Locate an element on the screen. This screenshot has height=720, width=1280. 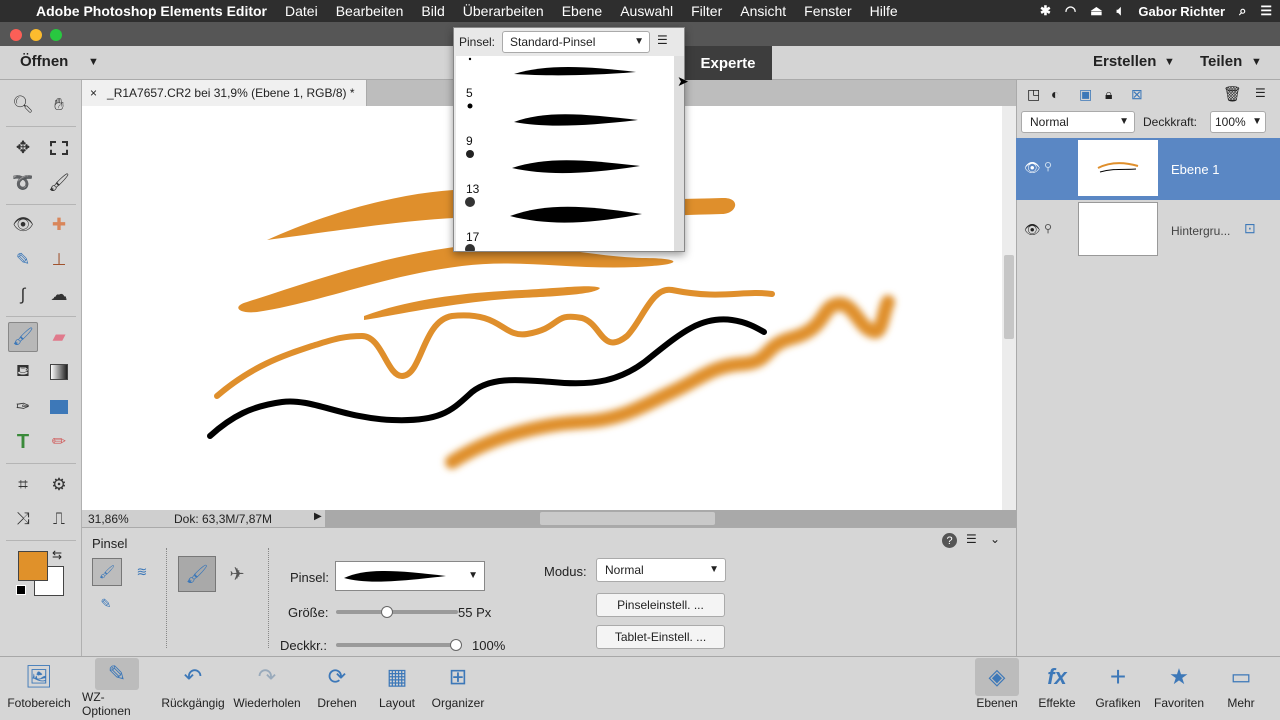
airbrush-off-icon: 🖌︎ is located at coordinates (197, 574).